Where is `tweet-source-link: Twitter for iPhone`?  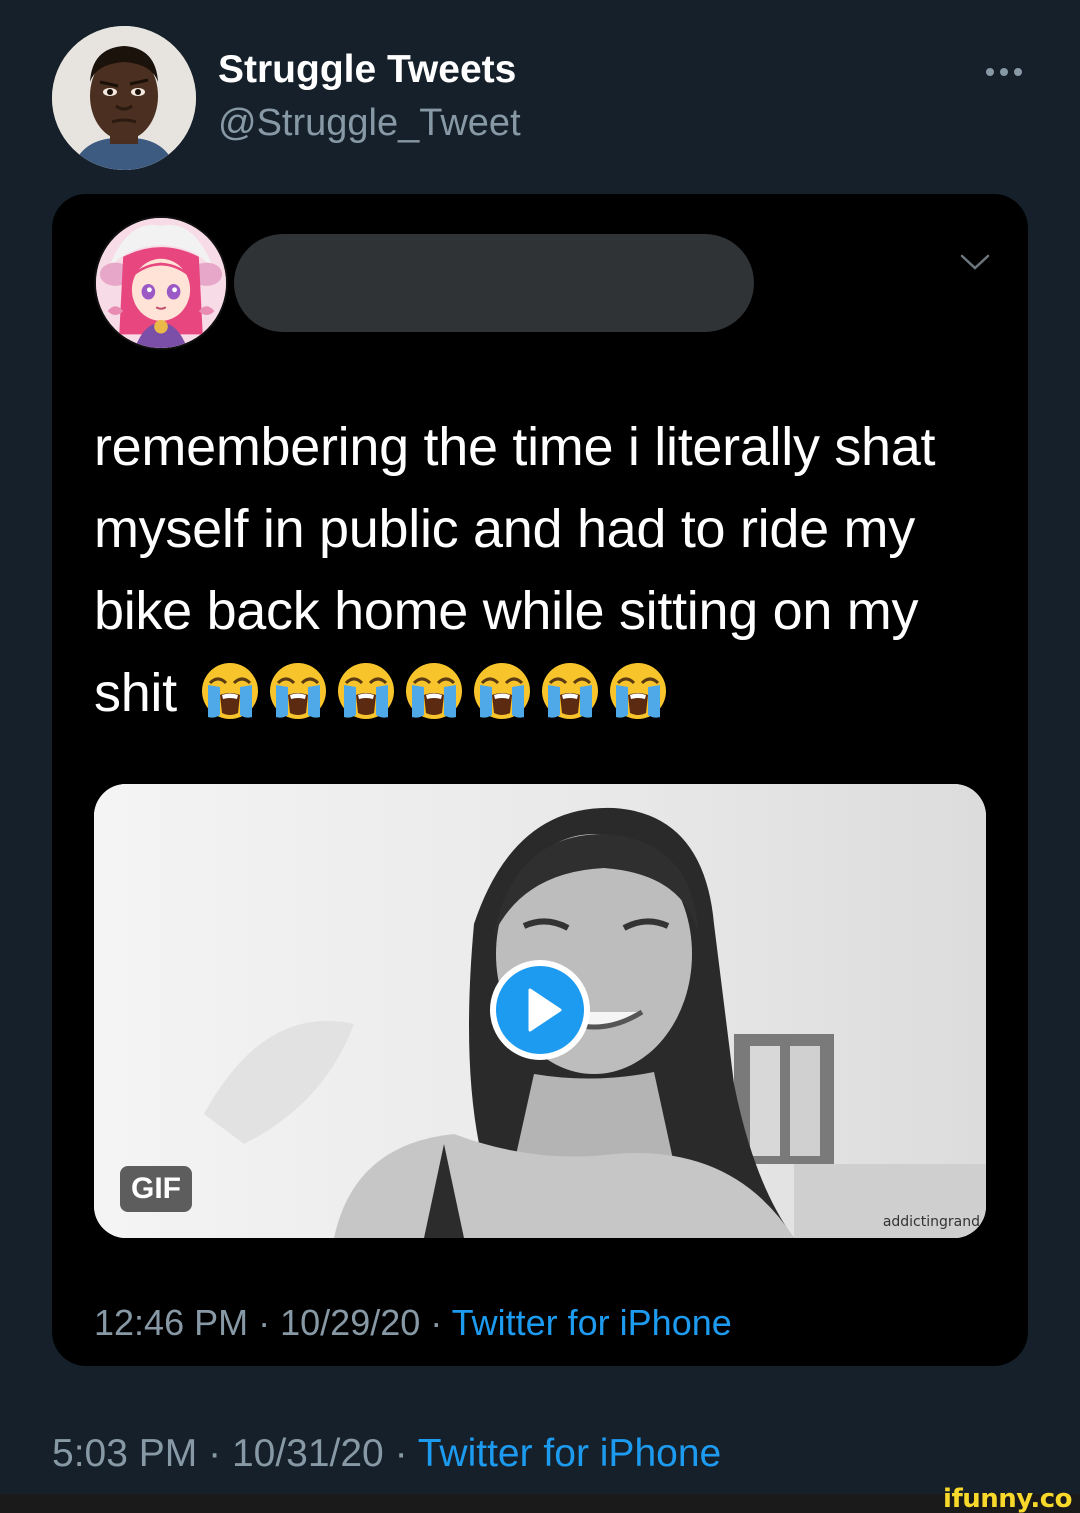
tweet-source-link: Twitter for iPhone is located at coordinates (569, 1453).